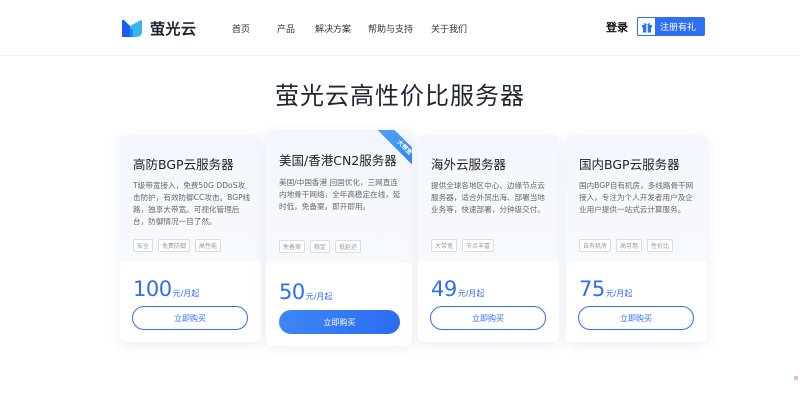  What do you see at coordinates (174, 245) in the screenshot?
I see `tag: 免费防御` at bounding box center [174, 245].